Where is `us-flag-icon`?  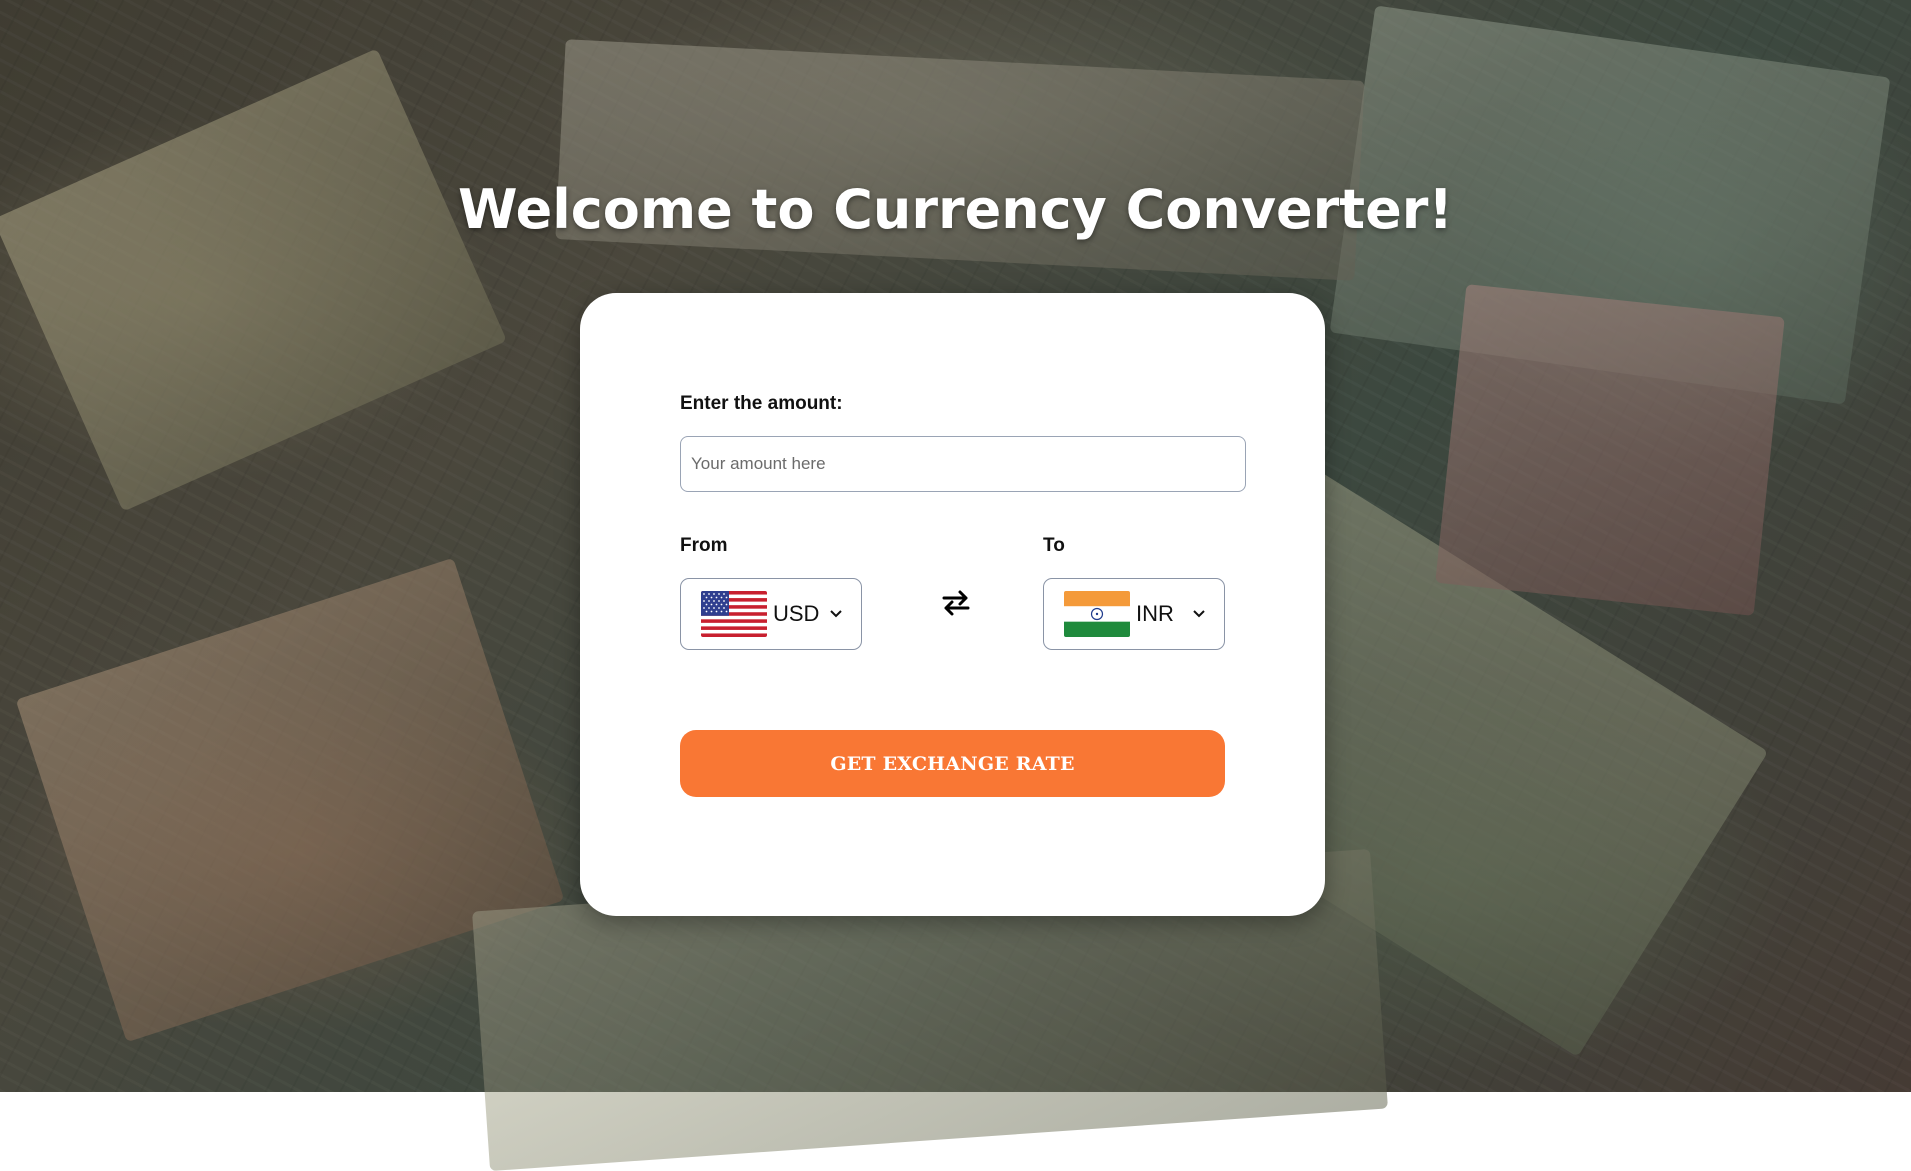
us-flag-icon is located at coordinates (734, 614).